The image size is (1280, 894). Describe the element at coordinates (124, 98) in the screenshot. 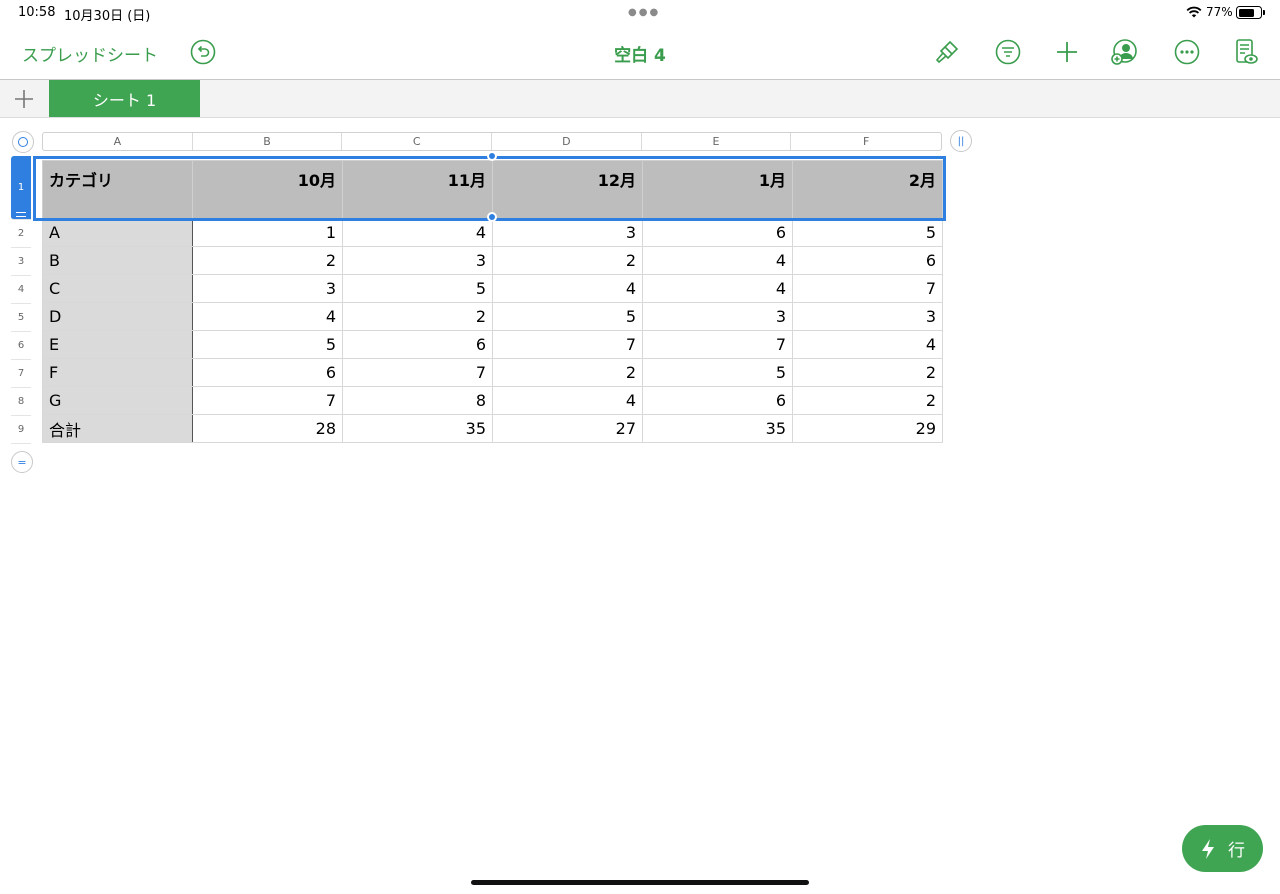

I see `tab-sheet-1: シート 1` at that location.